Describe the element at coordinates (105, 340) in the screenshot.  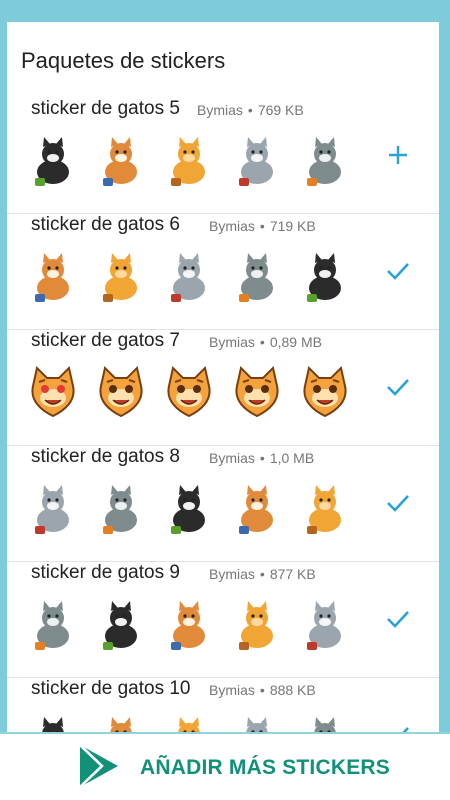
I see `pack-name: sticker de gatos 7` at that location.